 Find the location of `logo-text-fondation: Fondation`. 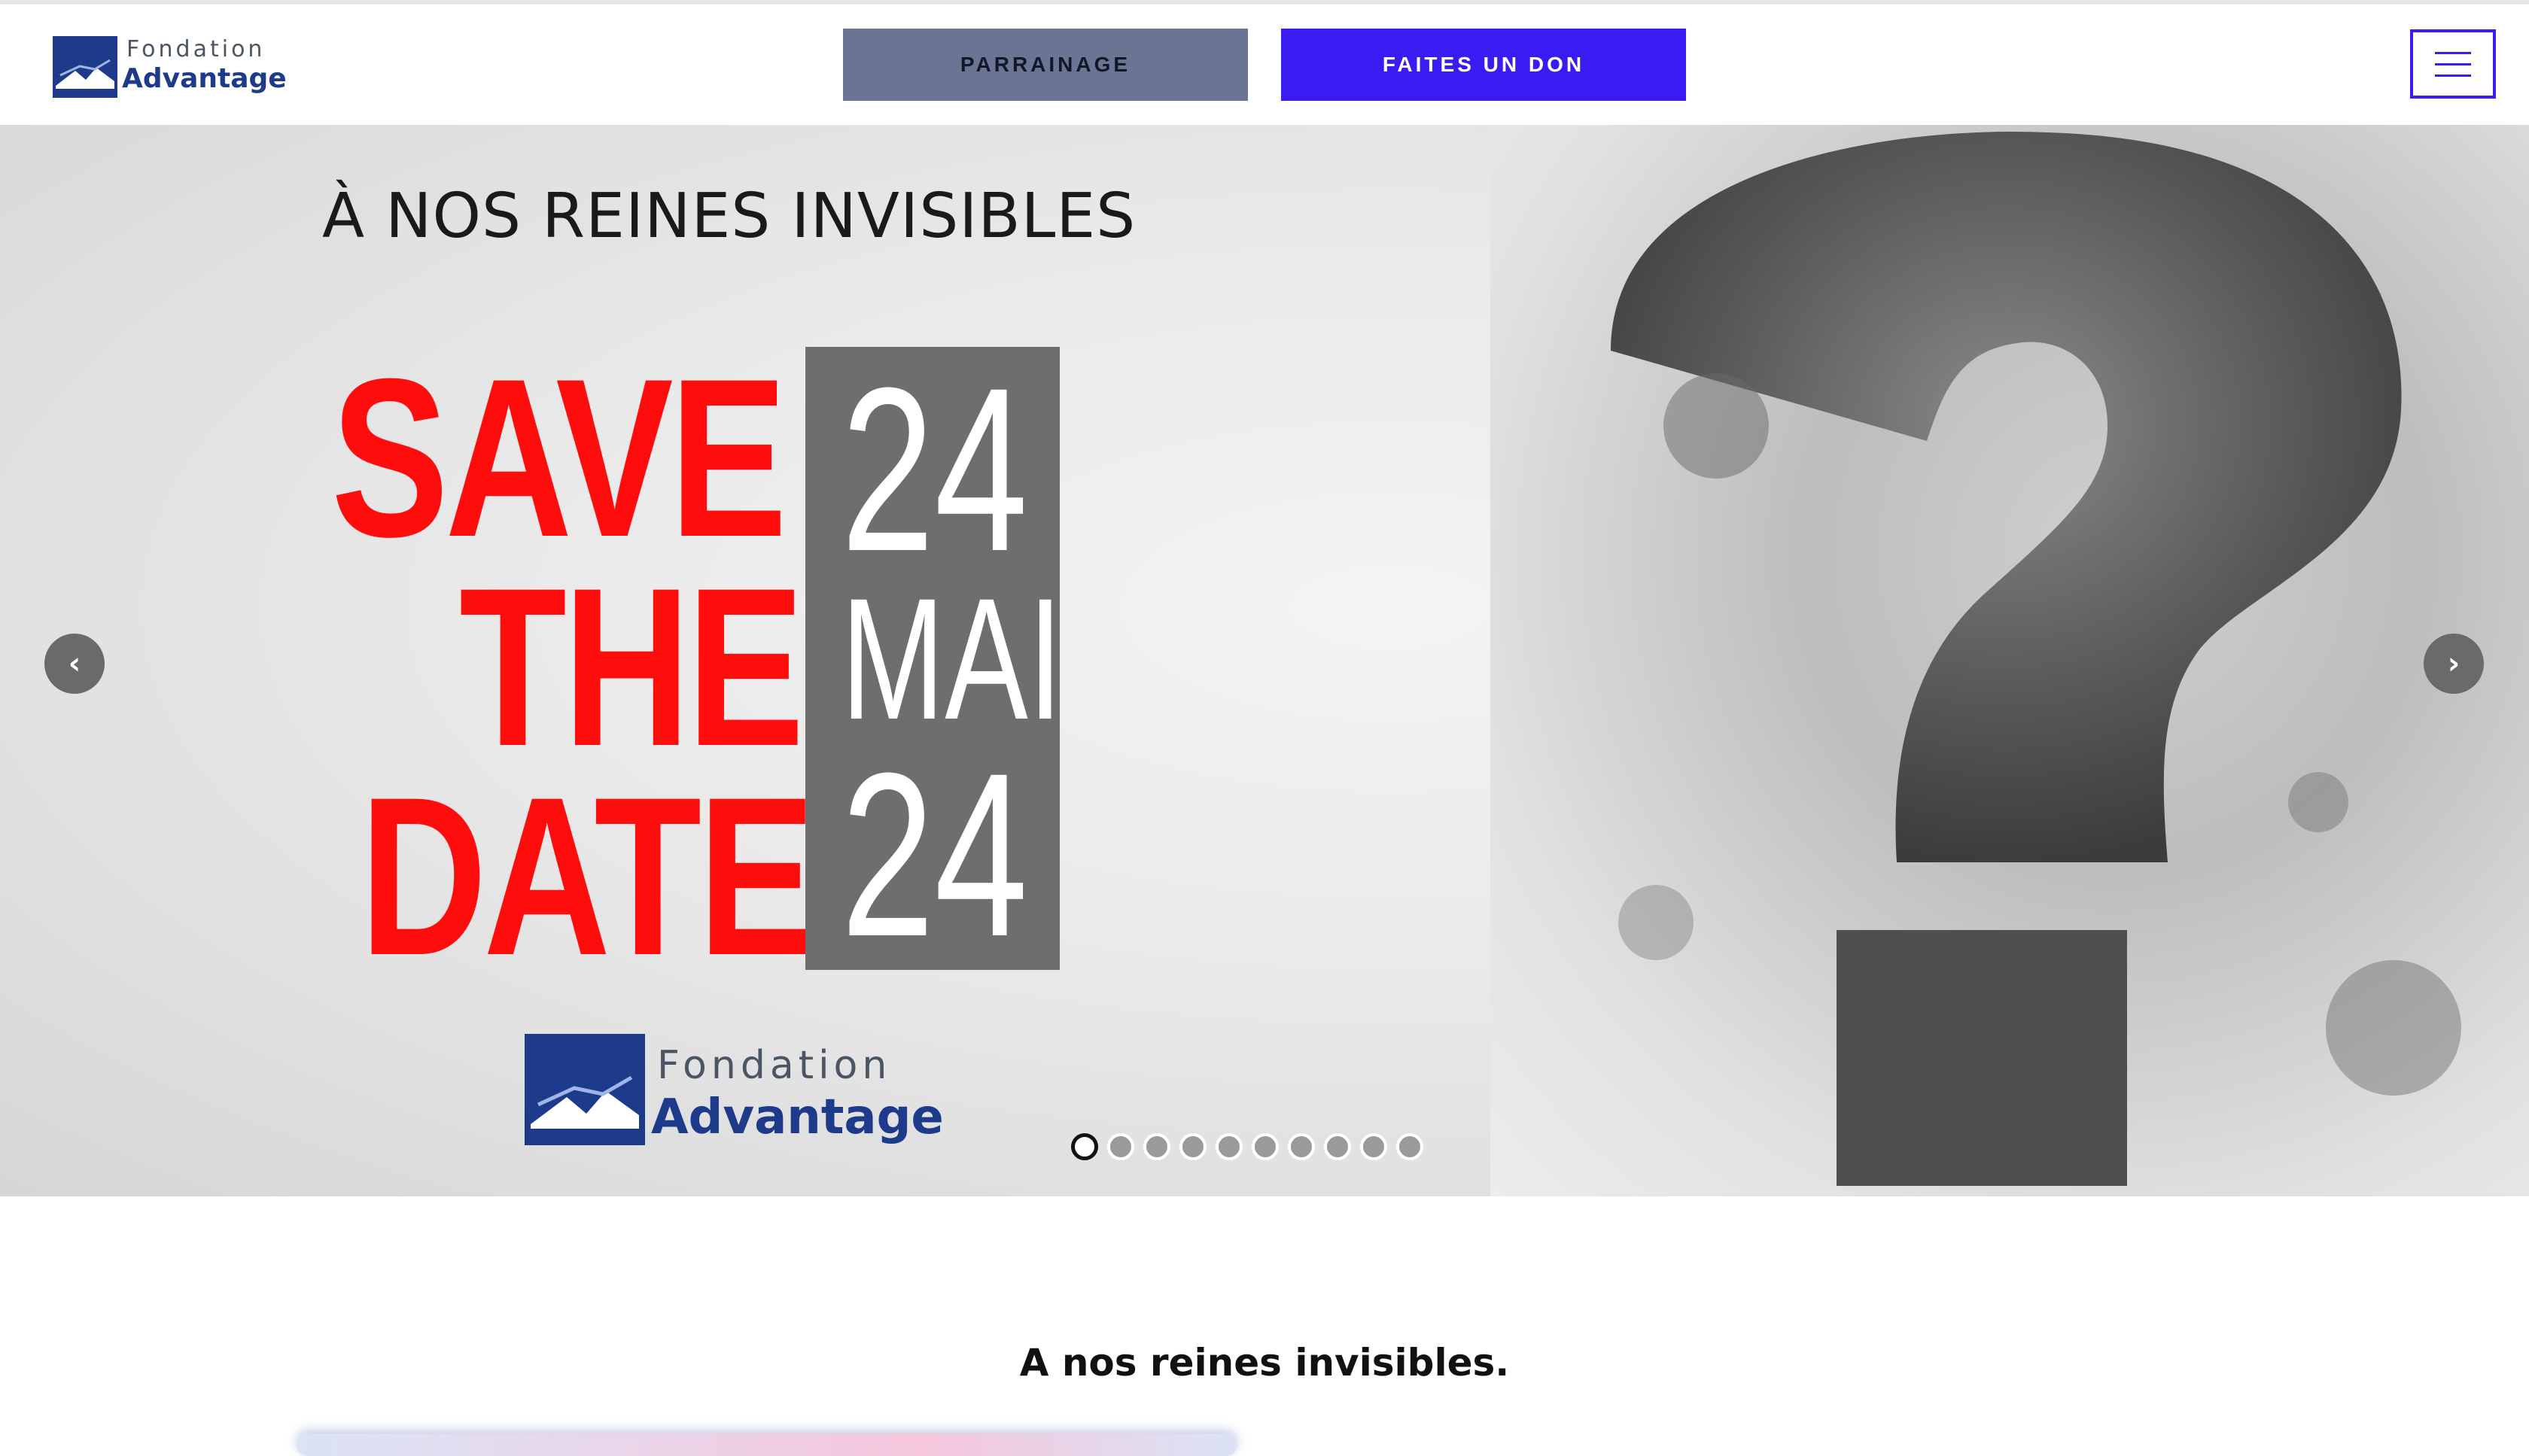

logo-text-fondation: Fondation is located at coordinates (196, 49).